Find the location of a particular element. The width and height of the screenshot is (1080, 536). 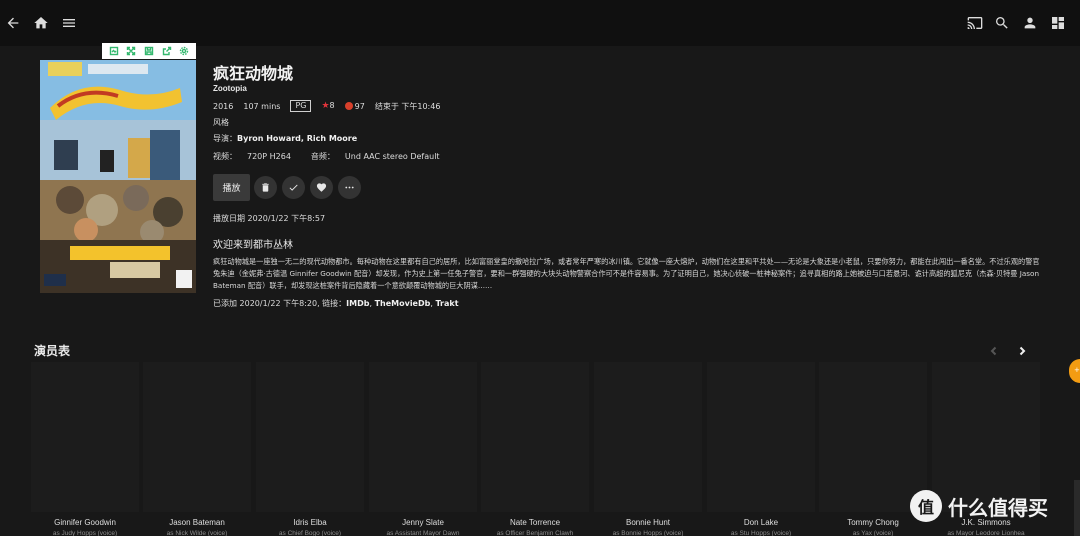

cast-card: Jason Bateman as Nick Wilde (voice) is located at coordinates (197, 449).